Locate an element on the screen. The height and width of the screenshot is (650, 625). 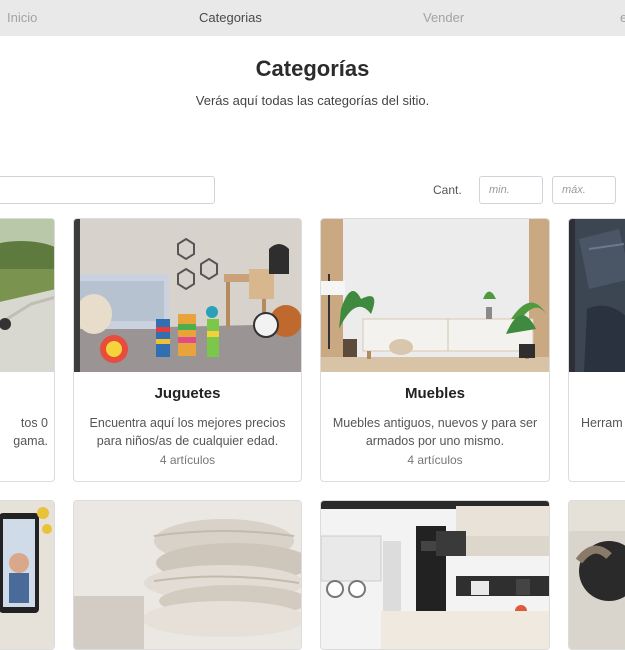
max-count-input is located at coordinates (584, 190).